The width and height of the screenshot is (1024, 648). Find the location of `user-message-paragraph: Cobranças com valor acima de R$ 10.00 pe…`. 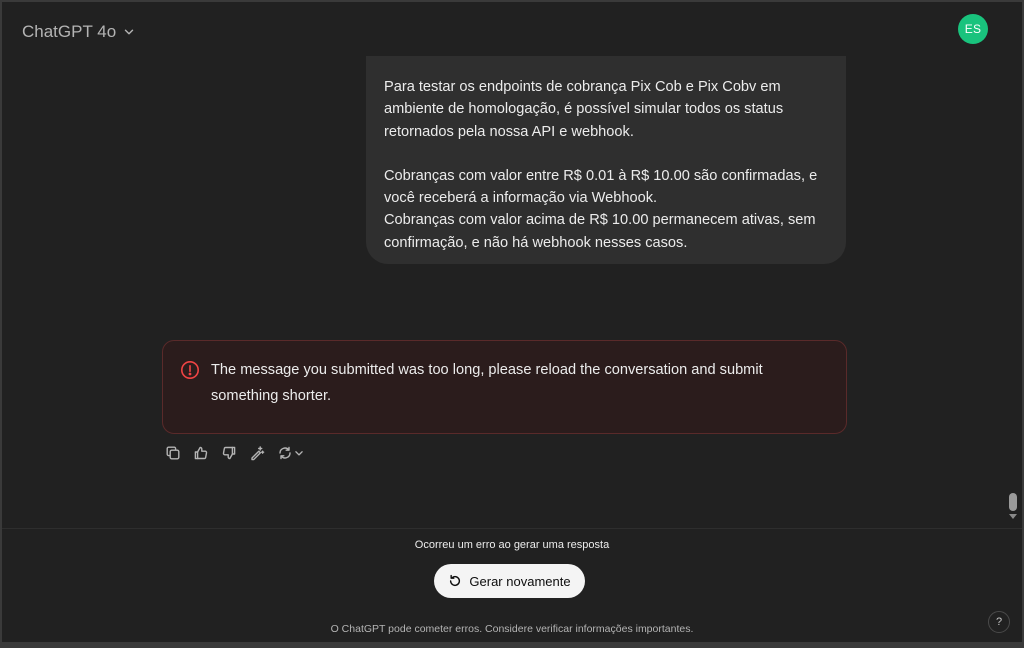

user-message-paragraph: Cobranças com valor acima de R$ 10.00 pe… is located at coordinates (600, 231).